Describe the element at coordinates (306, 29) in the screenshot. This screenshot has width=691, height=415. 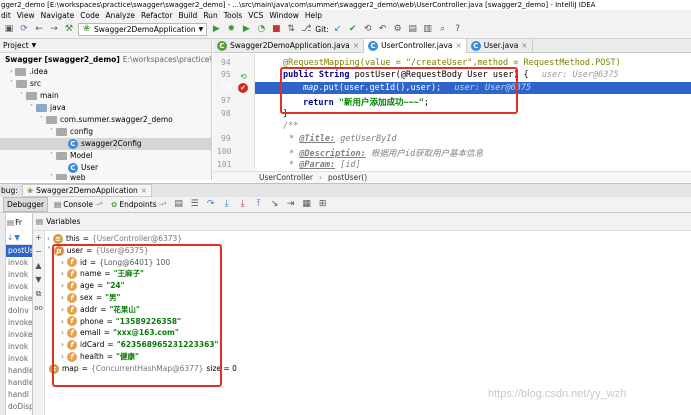
I see `git-icon: ⎇` at that location.